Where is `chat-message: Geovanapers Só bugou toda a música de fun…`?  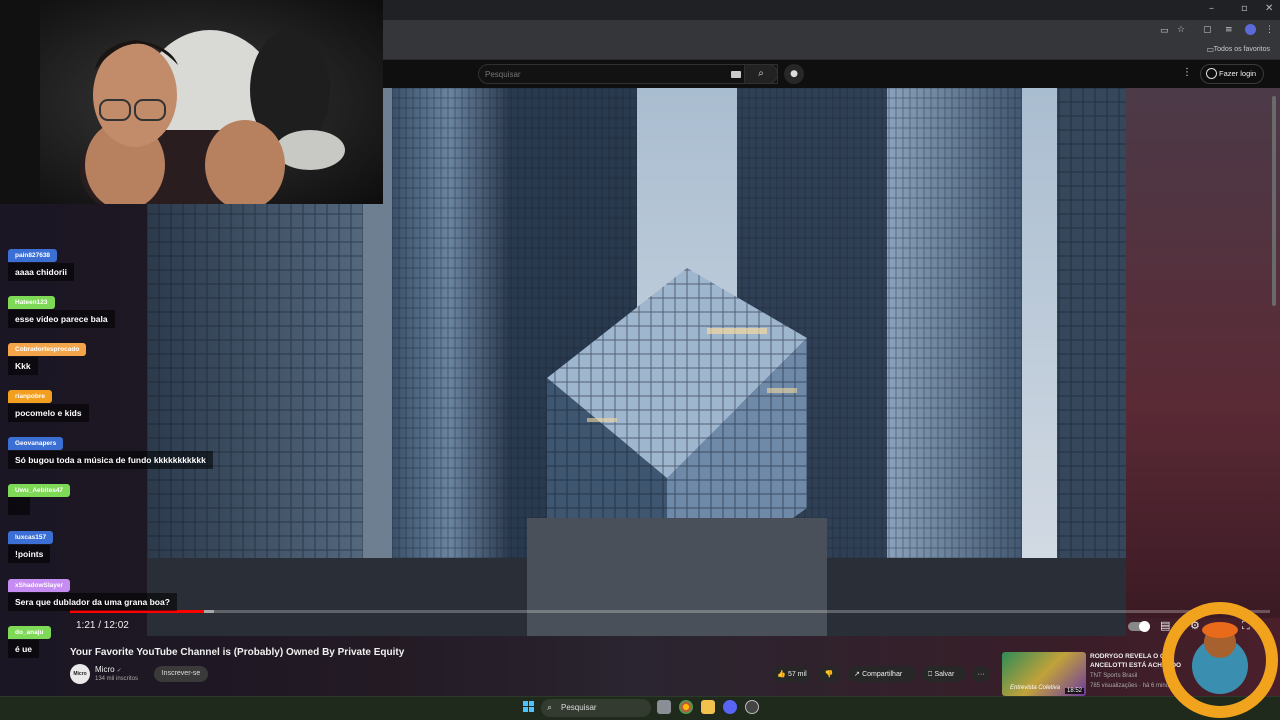
chat-message: Geovanapers Só bugou toda a música de fun… is located at coordinates (110, 450).